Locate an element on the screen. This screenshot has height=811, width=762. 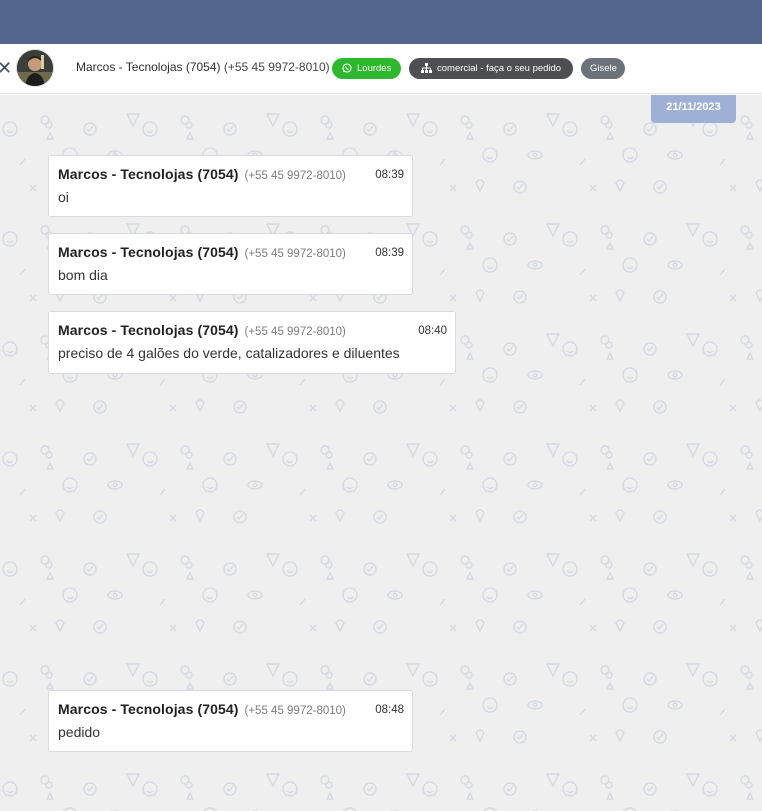
department-tag: comercial - faça o seu pedido is located at coordinates (491, 68).